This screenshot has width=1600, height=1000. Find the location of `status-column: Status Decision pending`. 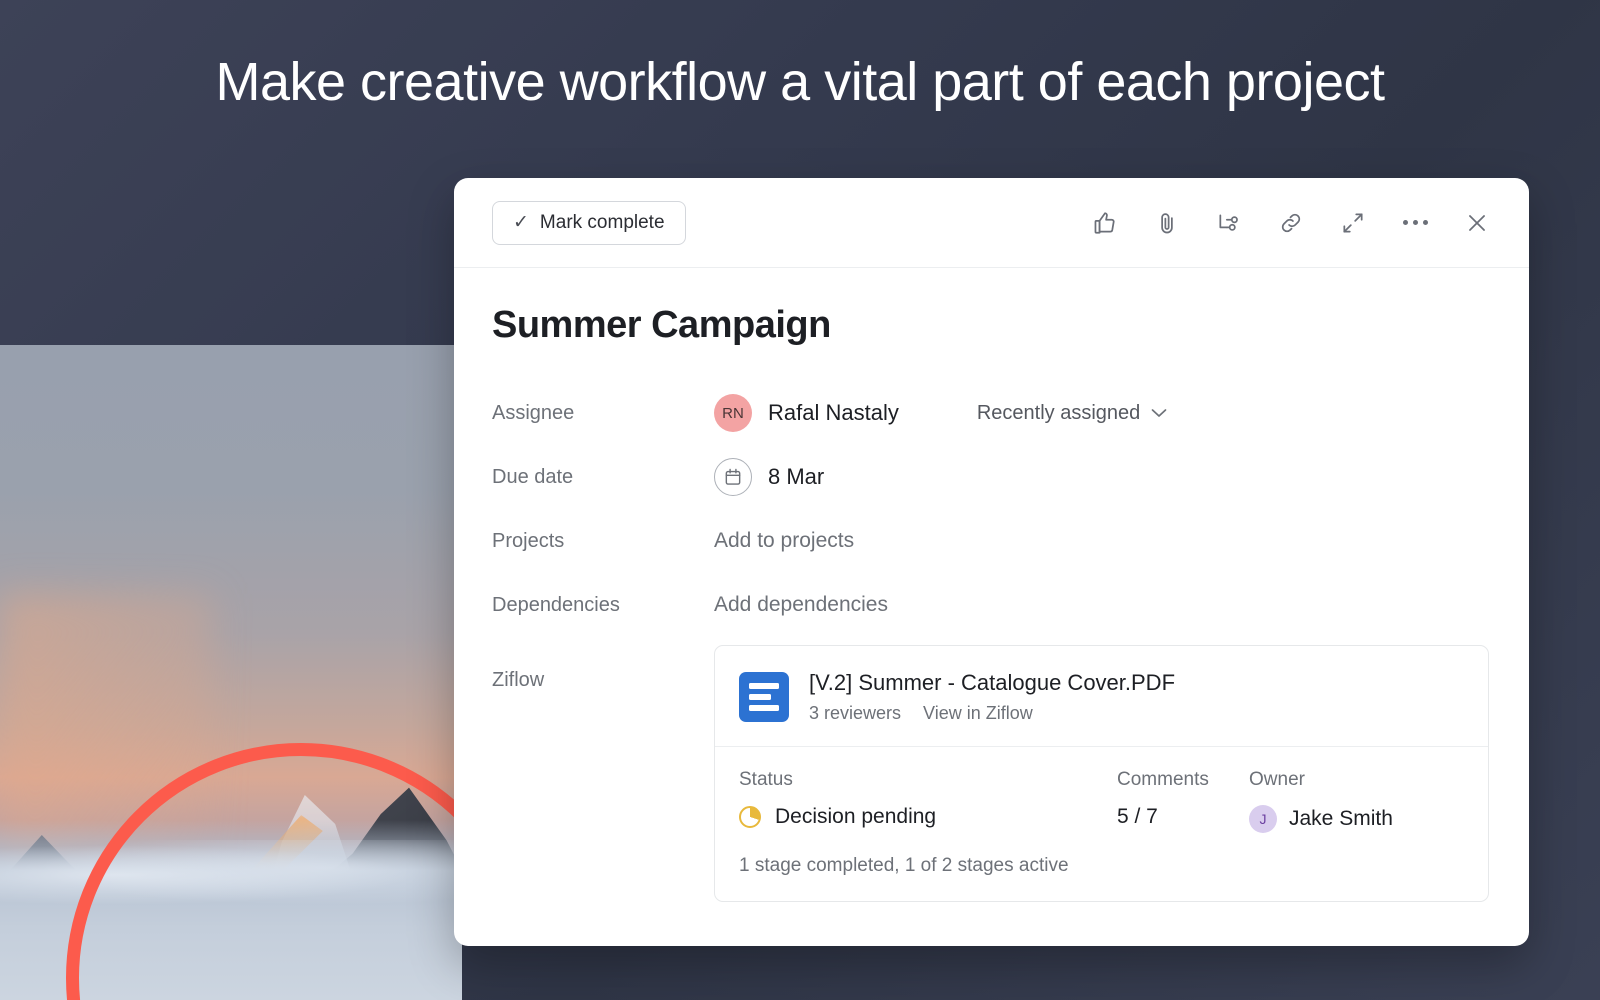

status-column: Status Decision pending is located at coordinates (928, 801).